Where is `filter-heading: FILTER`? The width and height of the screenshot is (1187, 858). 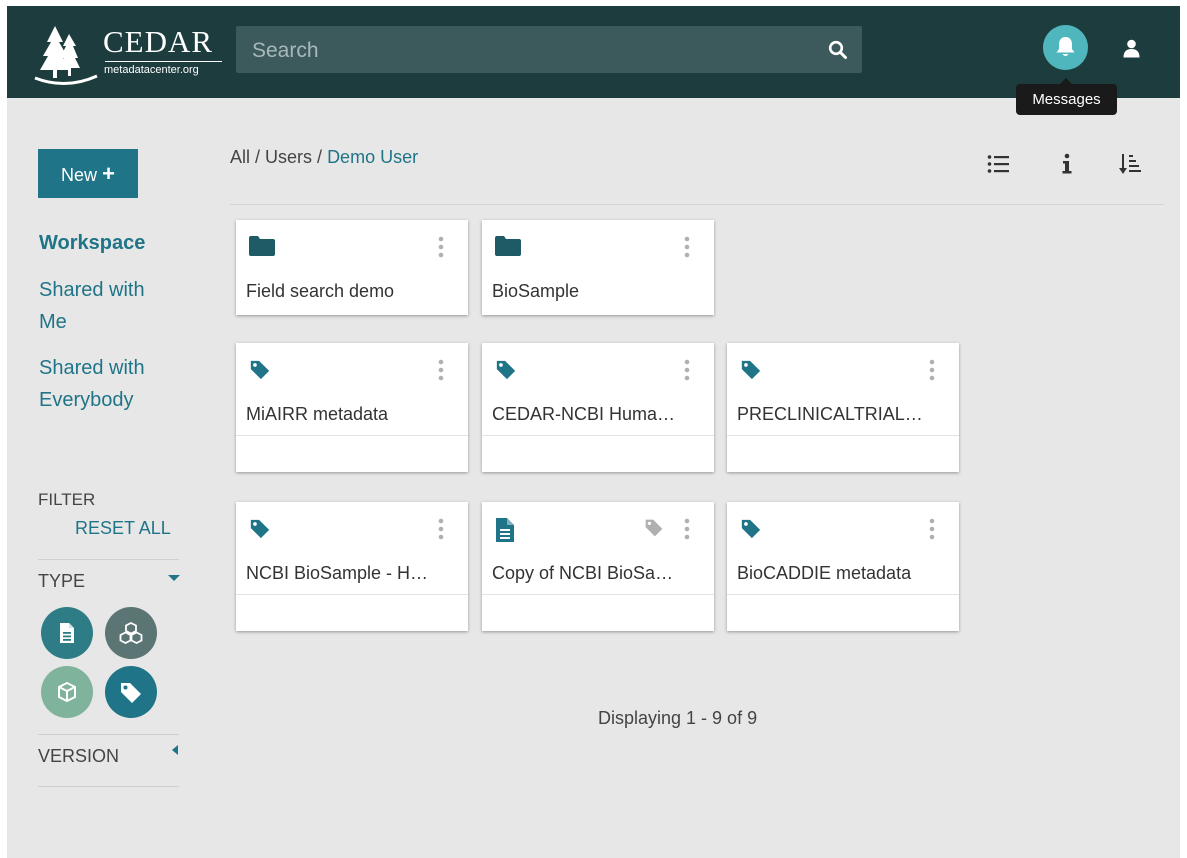 filter-heading: FILTER is located at coordinates (67, 499).